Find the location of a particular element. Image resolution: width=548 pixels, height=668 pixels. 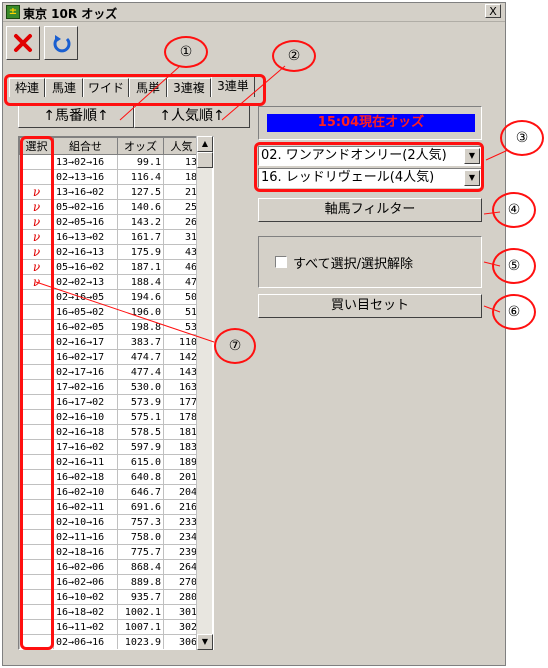

scroll-thumb is located at coordinates (205, 160).